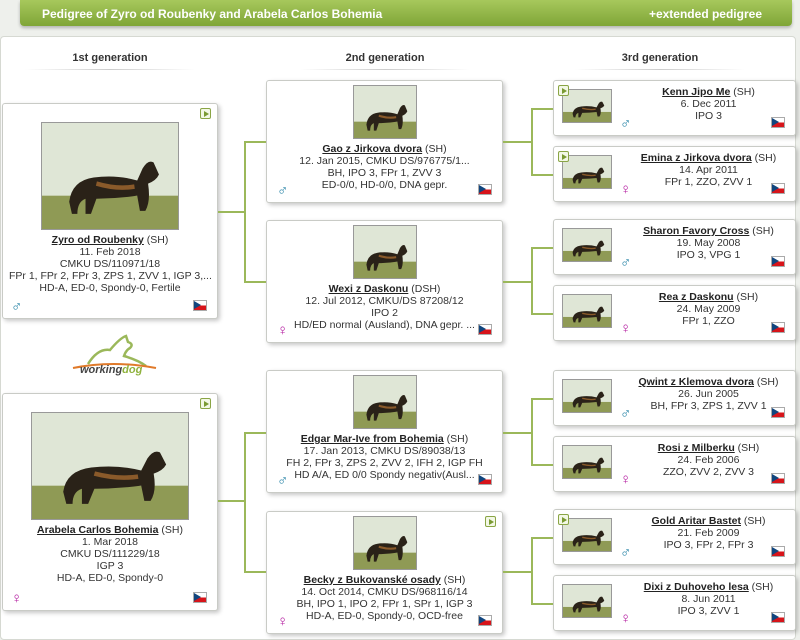 The image size is (800, 640). What do you see at coordinates (761, 587) in the screenshot?
I see `gen3-dog-8-breed: (SH)` at bounding box center [761, 587].